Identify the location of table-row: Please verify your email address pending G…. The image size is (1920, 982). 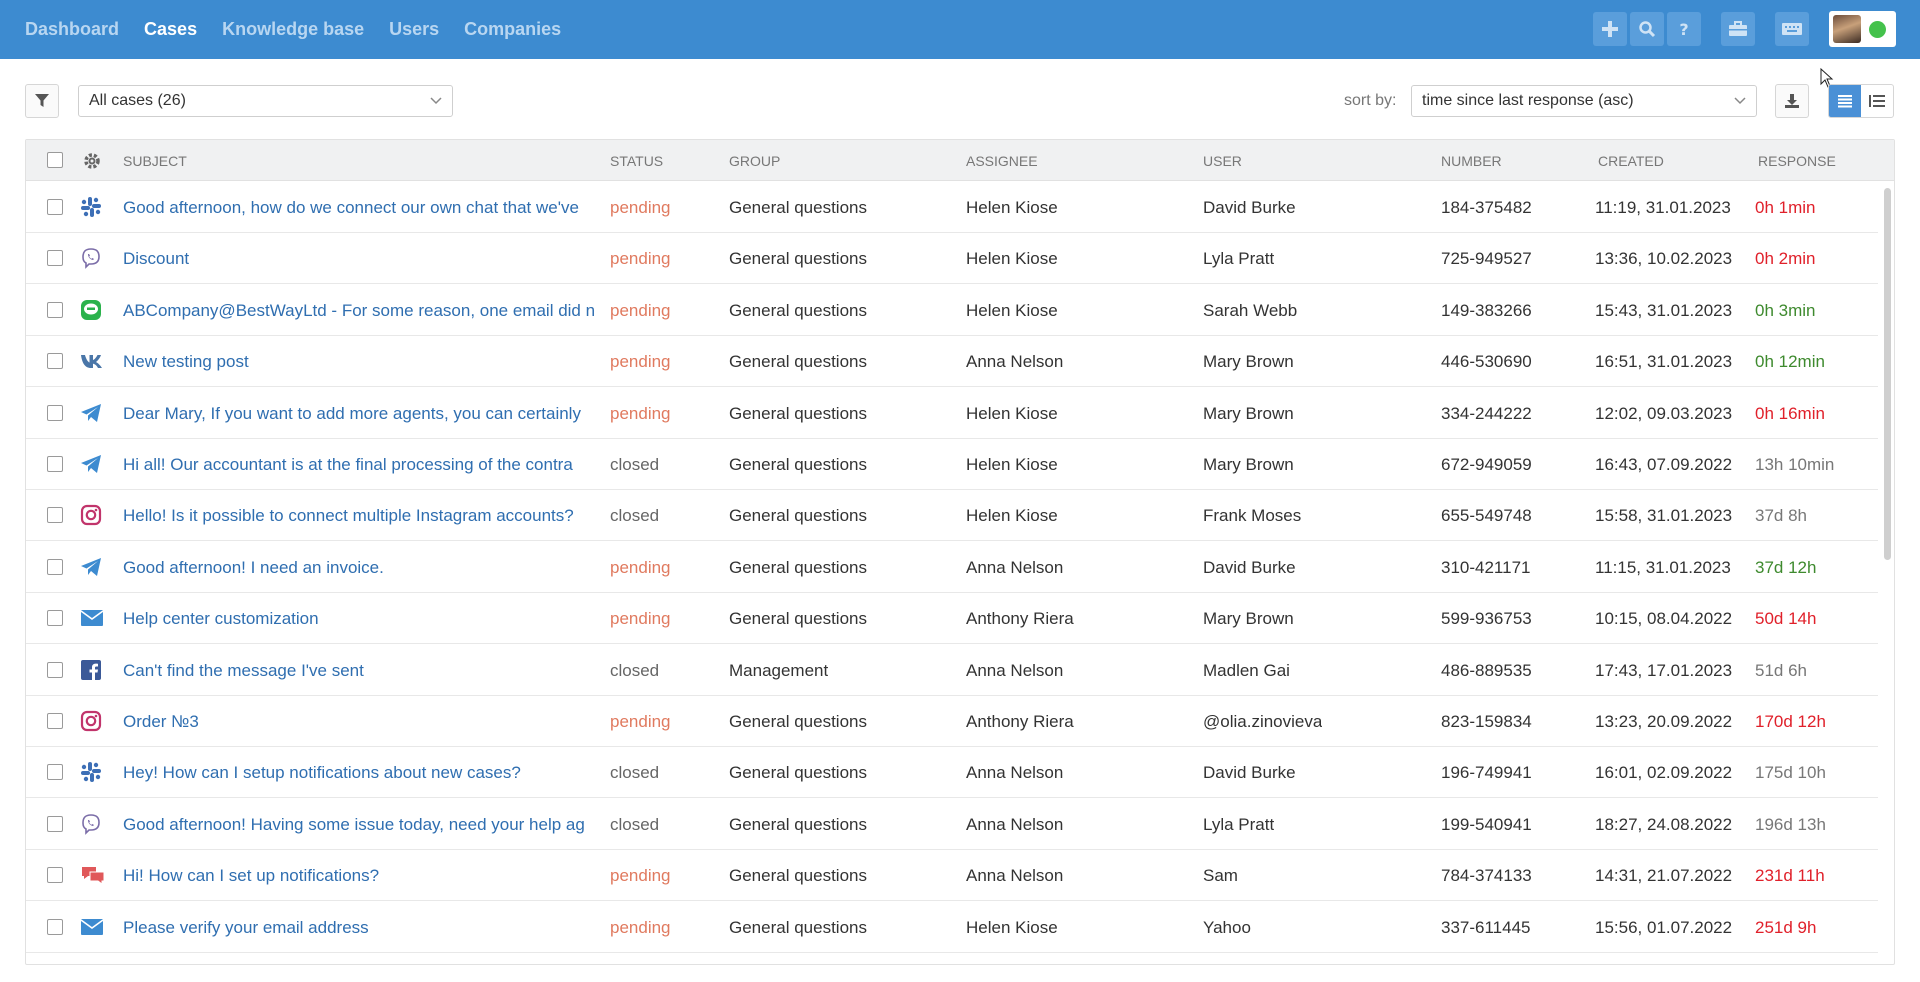
(952, 927).